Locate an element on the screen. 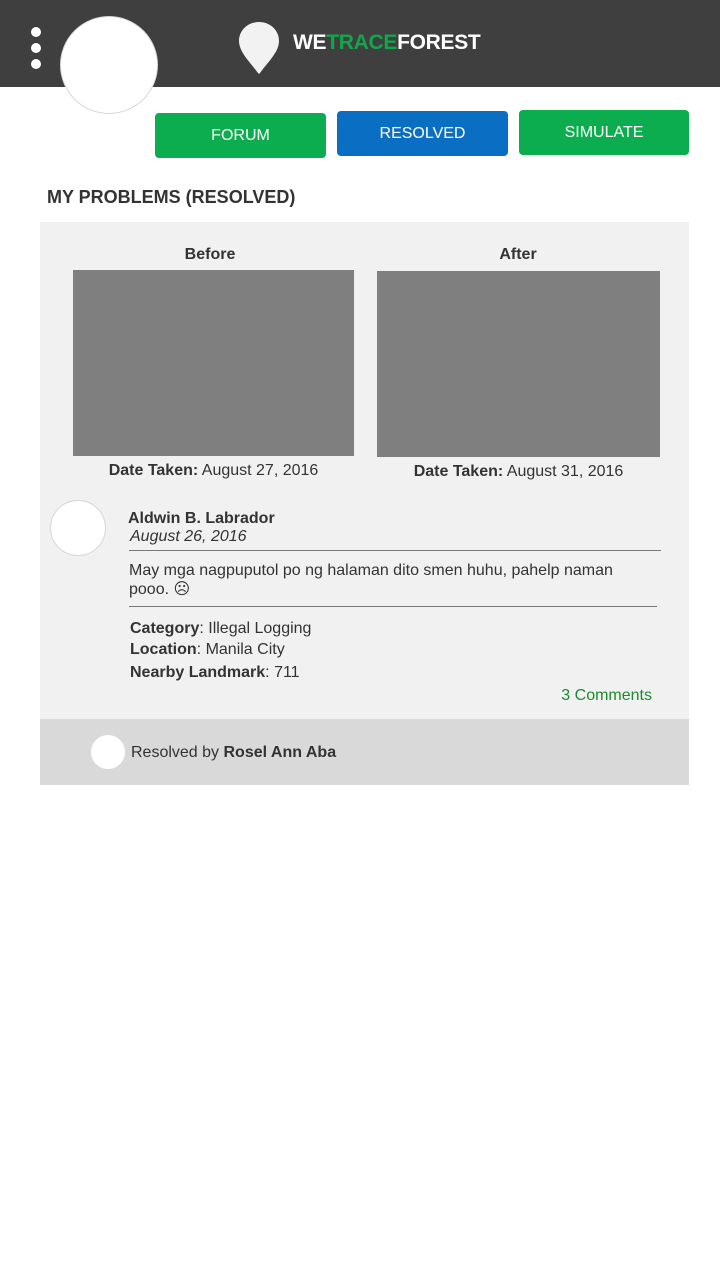 The height and width of the screenshot is (1280, 720). post-date: August 26, 2016 is located at coordinates (188, 536).